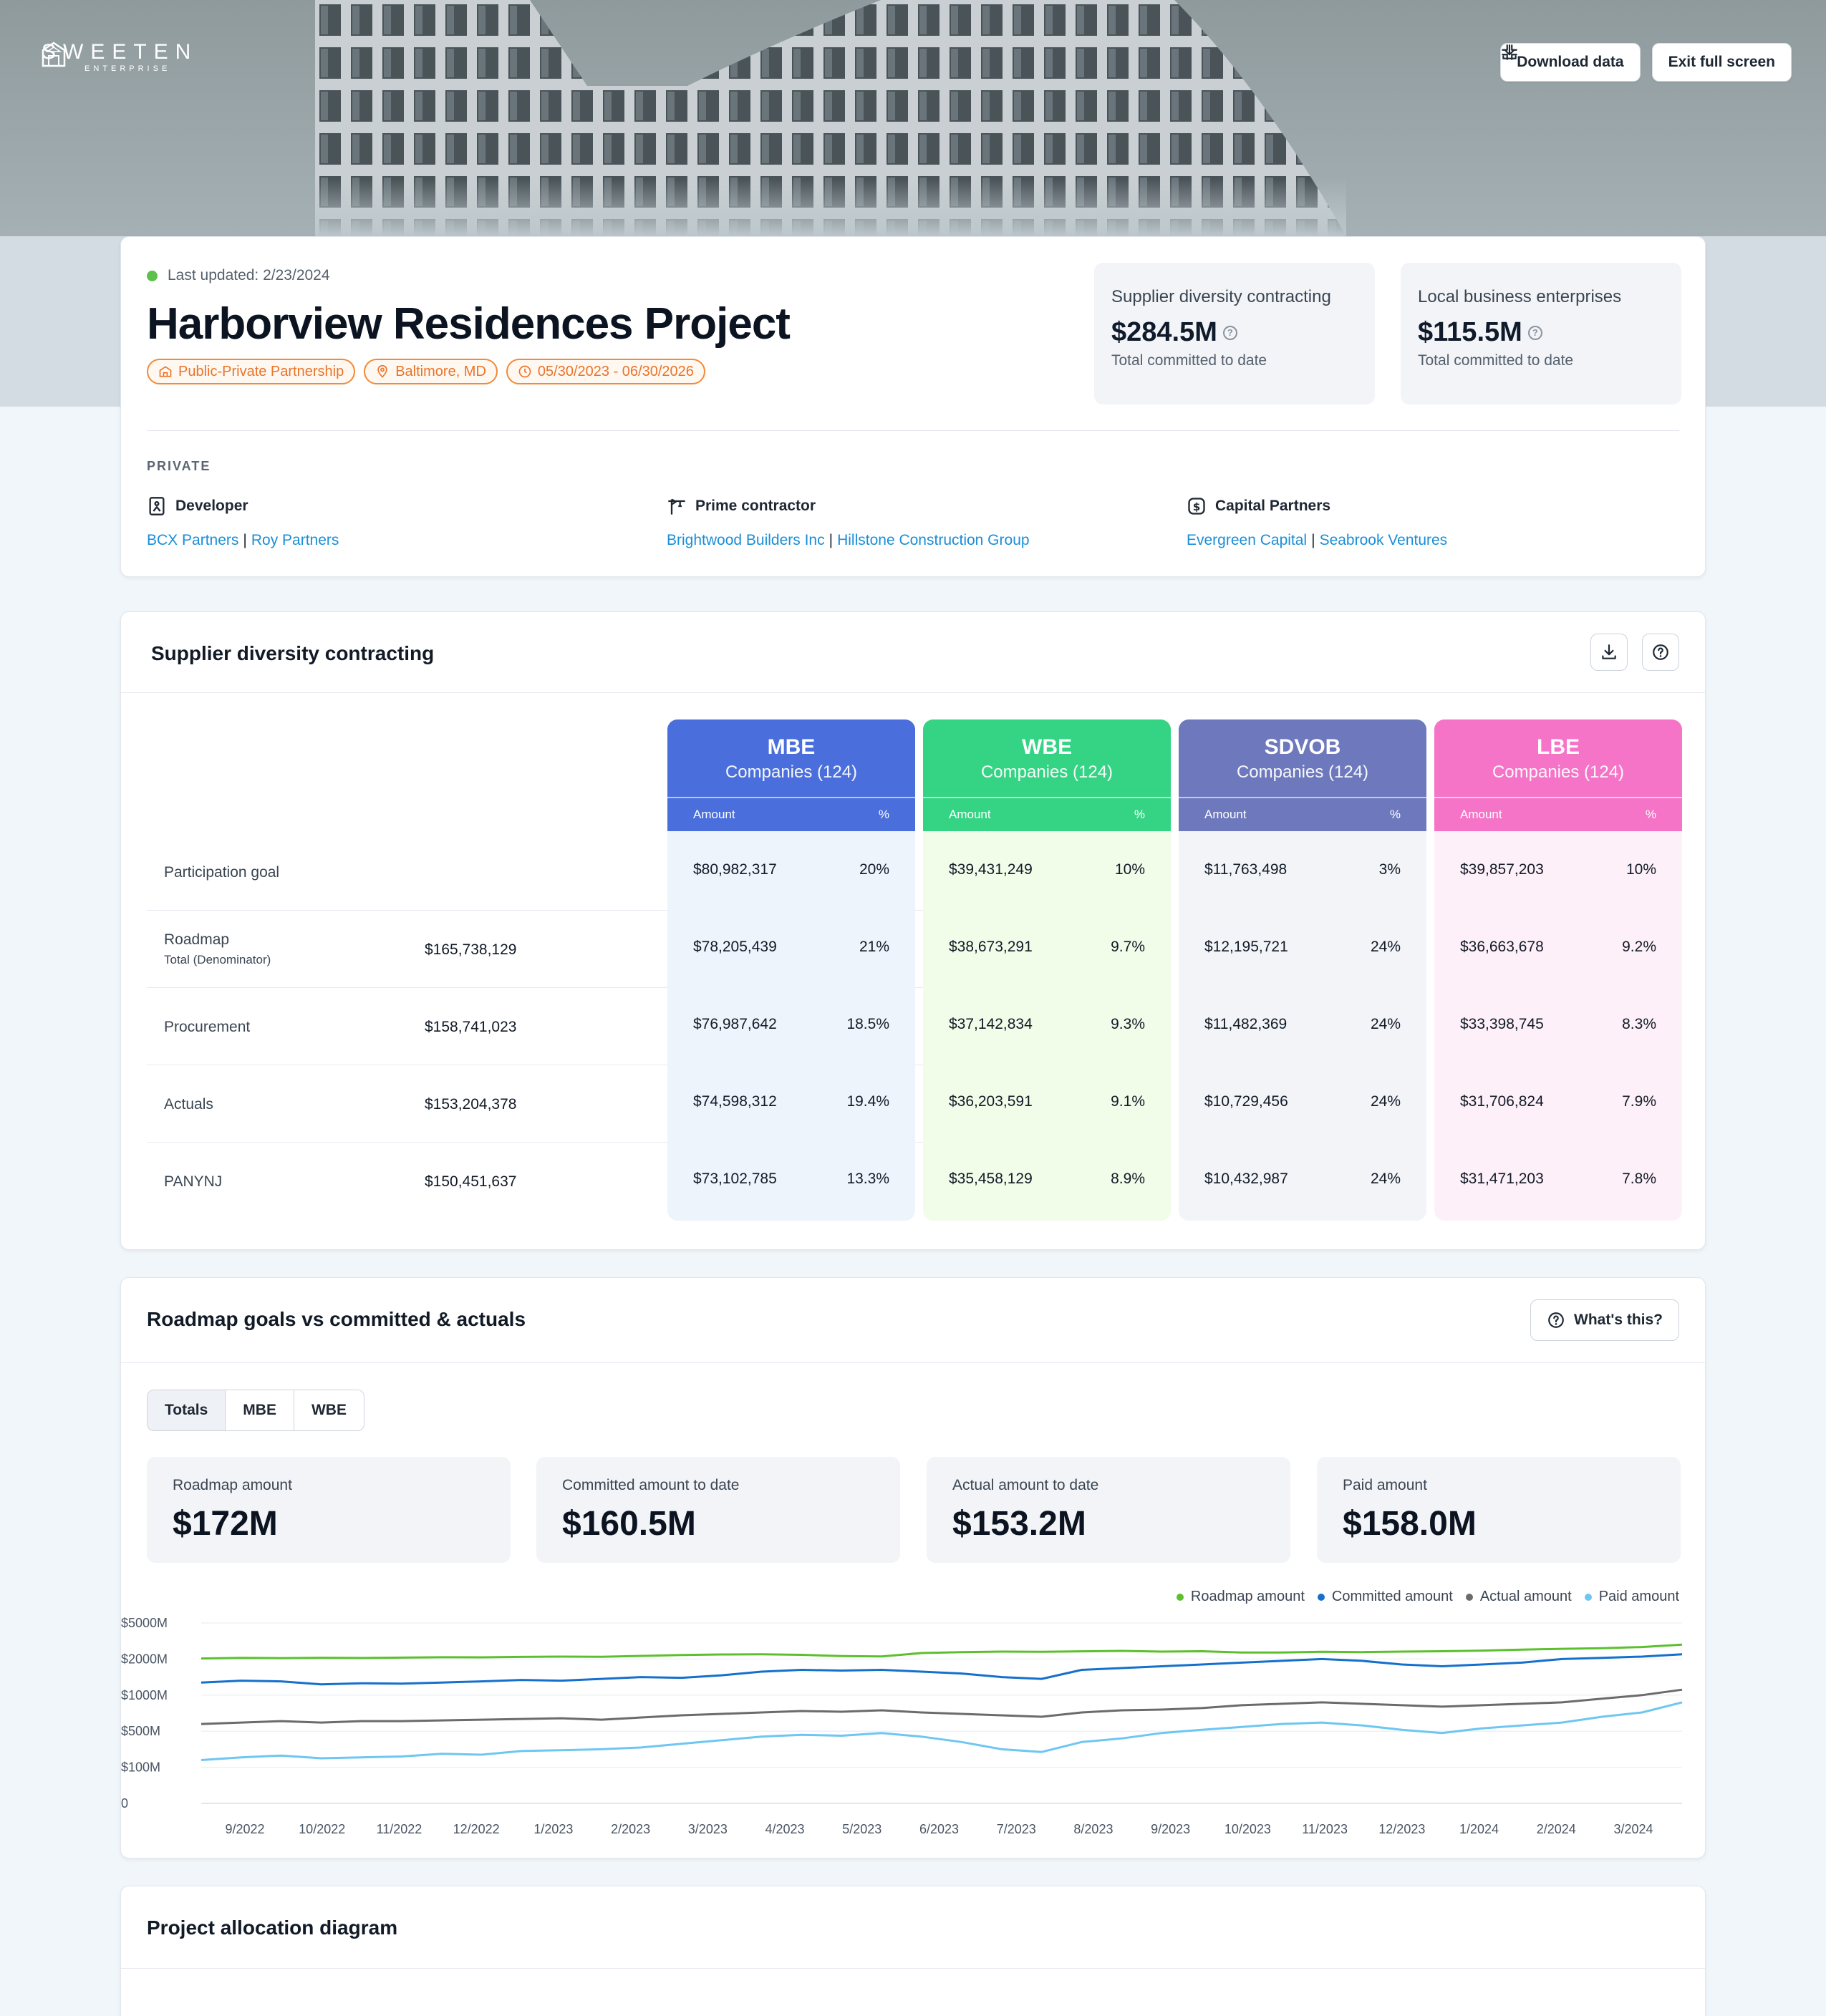 This screenshot has width=1826, height=2016. What do you see at coordinates (1392, 1596) in the screenshot?
I see `legend-label: Committed amount` at bounding box center [1392, 1596].